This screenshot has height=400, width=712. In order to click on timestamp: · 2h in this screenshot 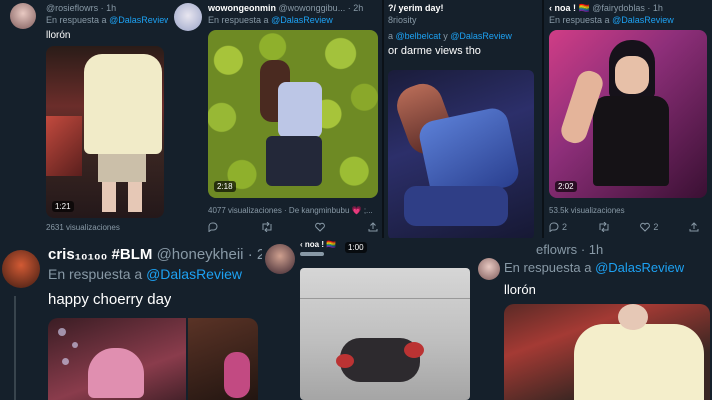, I will do `click(356, 8)`.